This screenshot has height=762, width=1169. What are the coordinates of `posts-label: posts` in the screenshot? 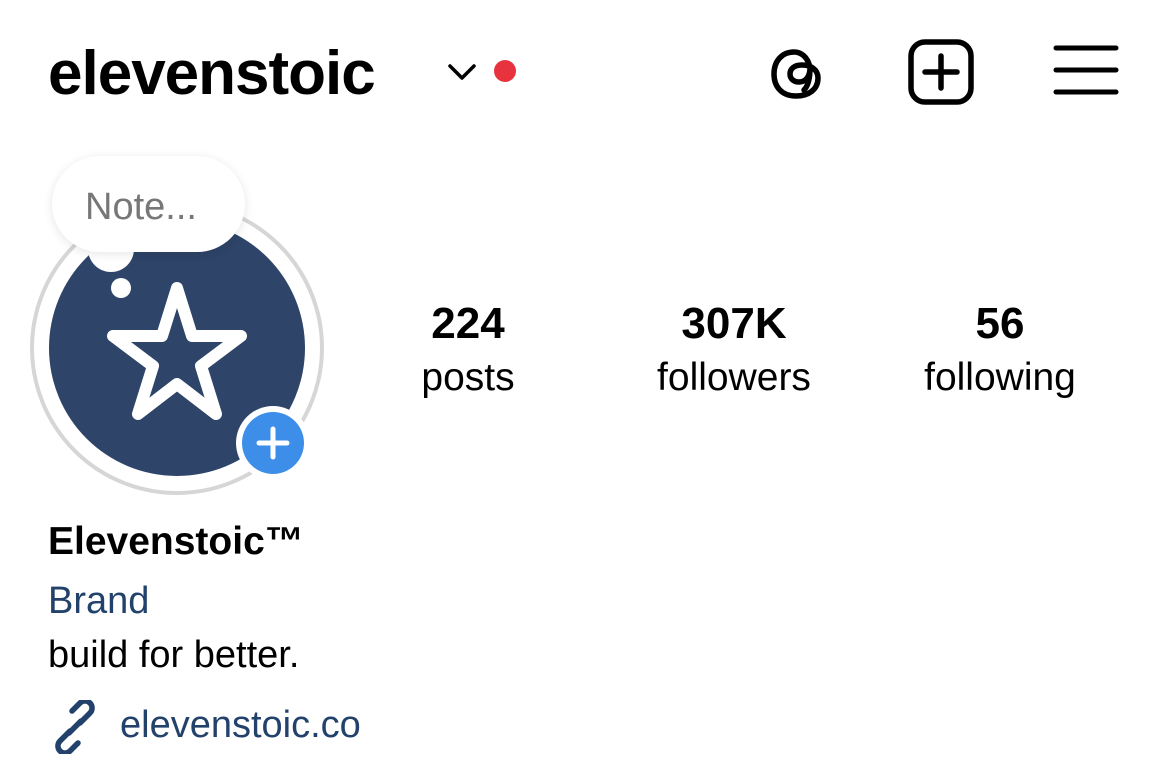 It's located at (468, 378).